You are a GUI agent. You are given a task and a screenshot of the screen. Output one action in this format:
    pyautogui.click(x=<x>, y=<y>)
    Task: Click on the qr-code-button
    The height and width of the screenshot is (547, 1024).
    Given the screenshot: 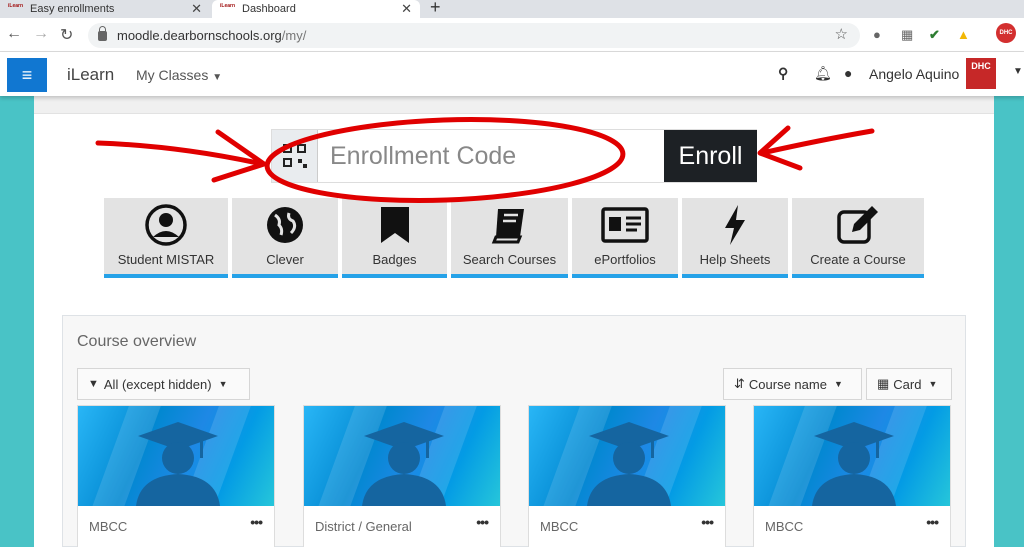 What is the action you would take?
    pyautogui.click(x=295, y=156)
    